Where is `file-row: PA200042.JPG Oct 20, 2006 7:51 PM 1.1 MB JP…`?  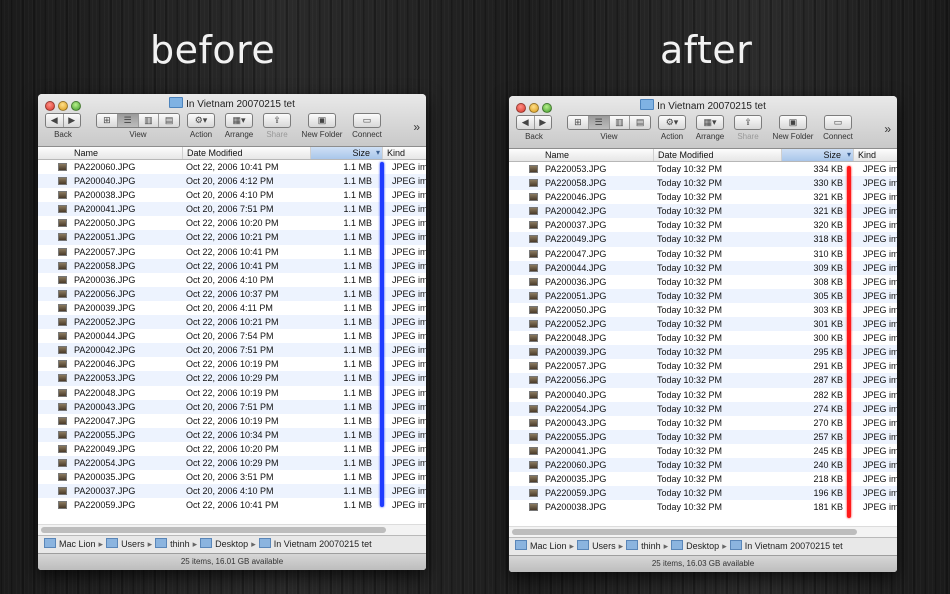 file-row: PA200042.JPG Oct 20, 2006 7:51 PM 1.1 MB JP… is located at coordinates (232, 350).